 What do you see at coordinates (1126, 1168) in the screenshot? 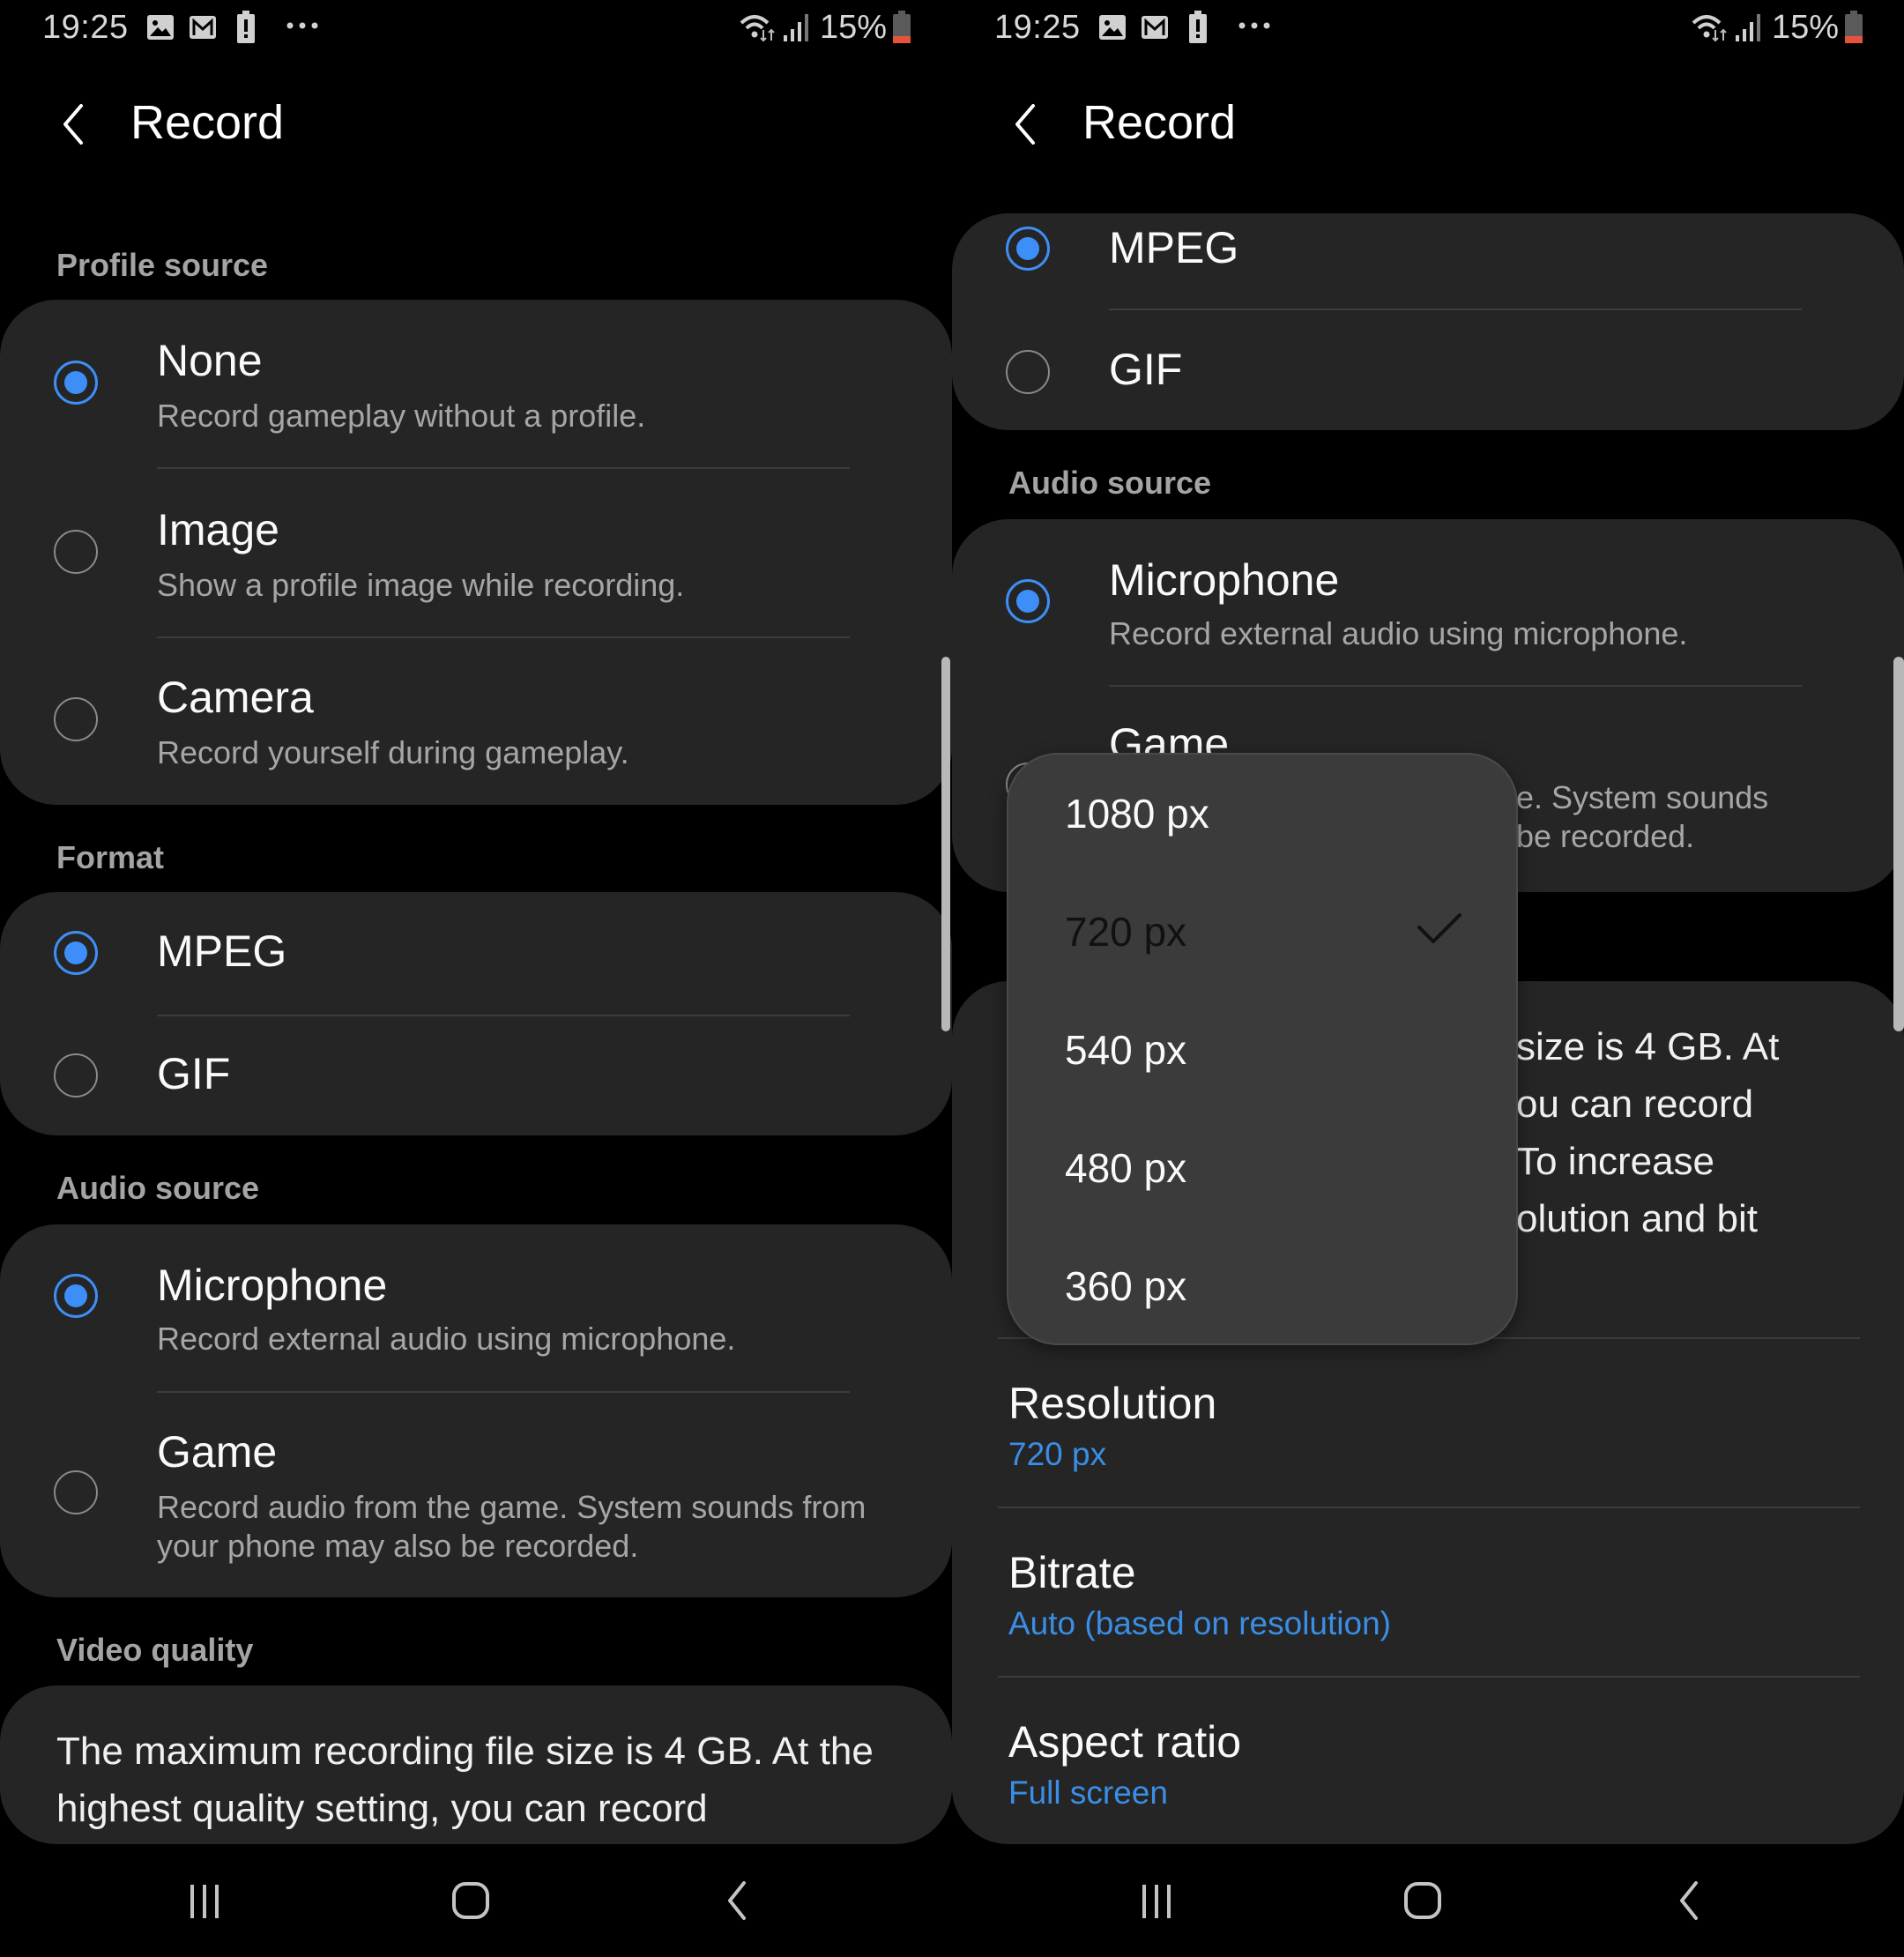
I see `dropdown-option-label: 480 px` at bounding box center [1126, 1168].